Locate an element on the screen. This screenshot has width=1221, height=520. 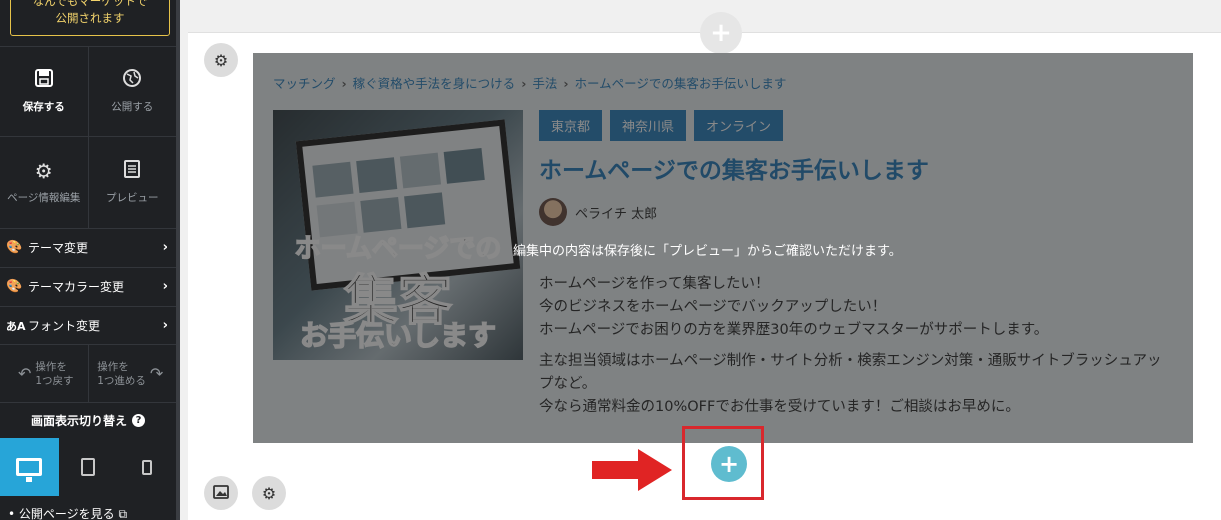
undo-button: ↶ 操作を 1つ戻す is located at coordinates (44, 373).